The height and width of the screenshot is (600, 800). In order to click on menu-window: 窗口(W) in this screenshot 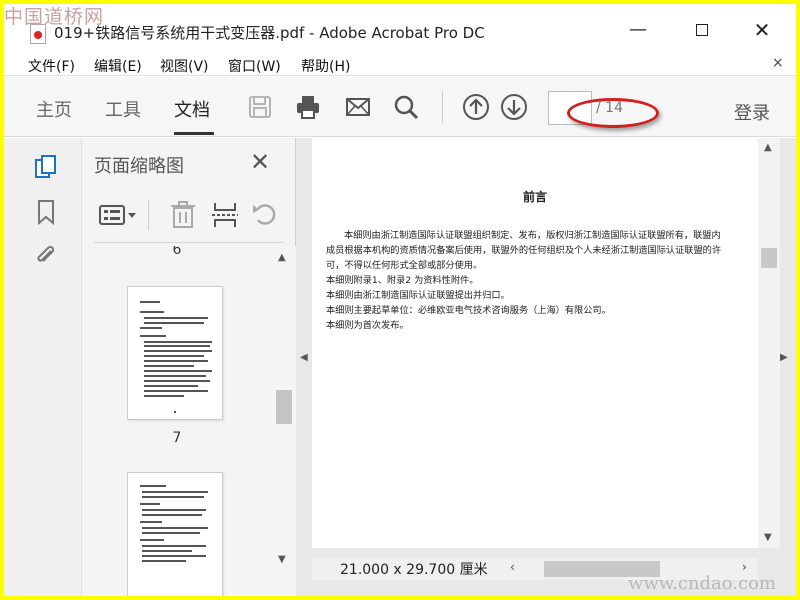, I will do `click(254, 66)`.